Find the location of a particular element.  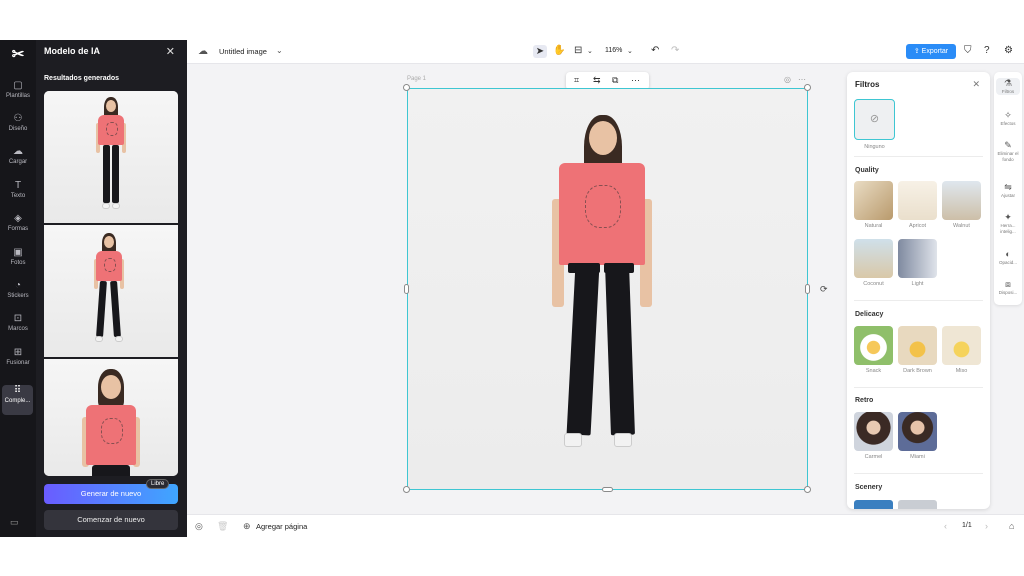

filter-miso is located at coordinates (961, 345).